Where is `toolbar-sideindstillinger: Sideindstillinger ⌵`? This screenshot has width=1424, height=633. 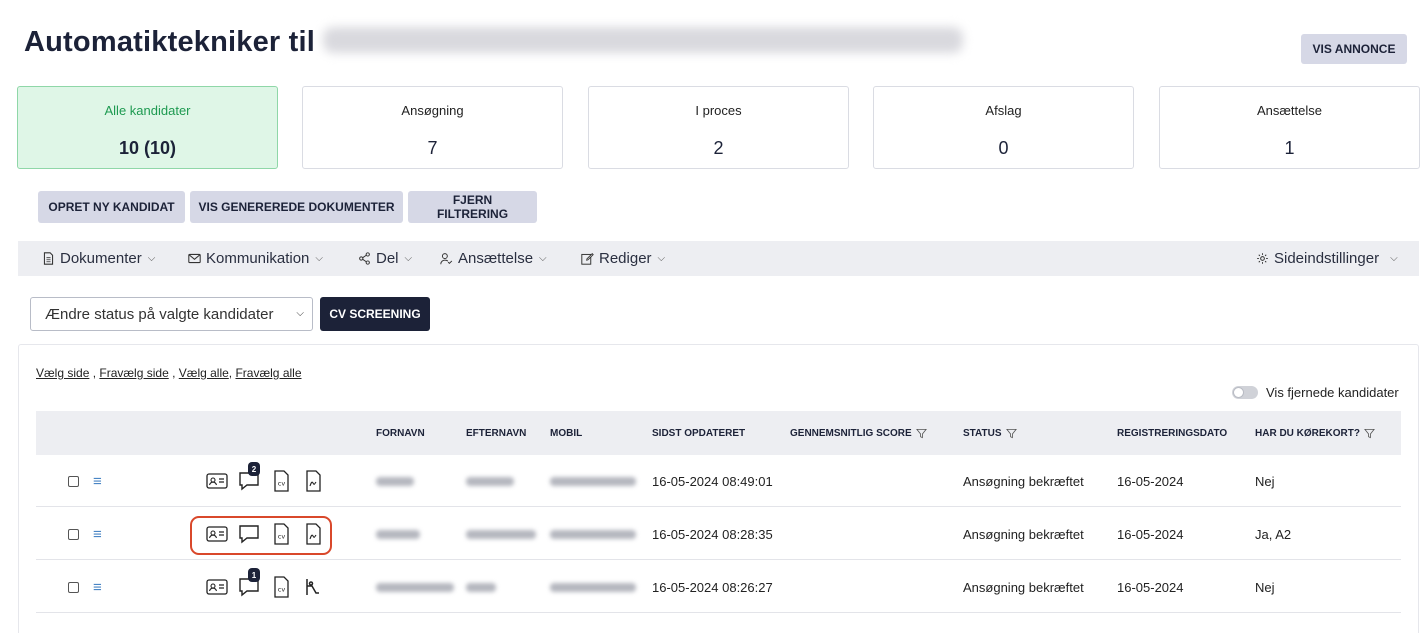 toolbar-sideindstillinger: Sideindstillinger ⌵ is located at coordinates (1327, 258).